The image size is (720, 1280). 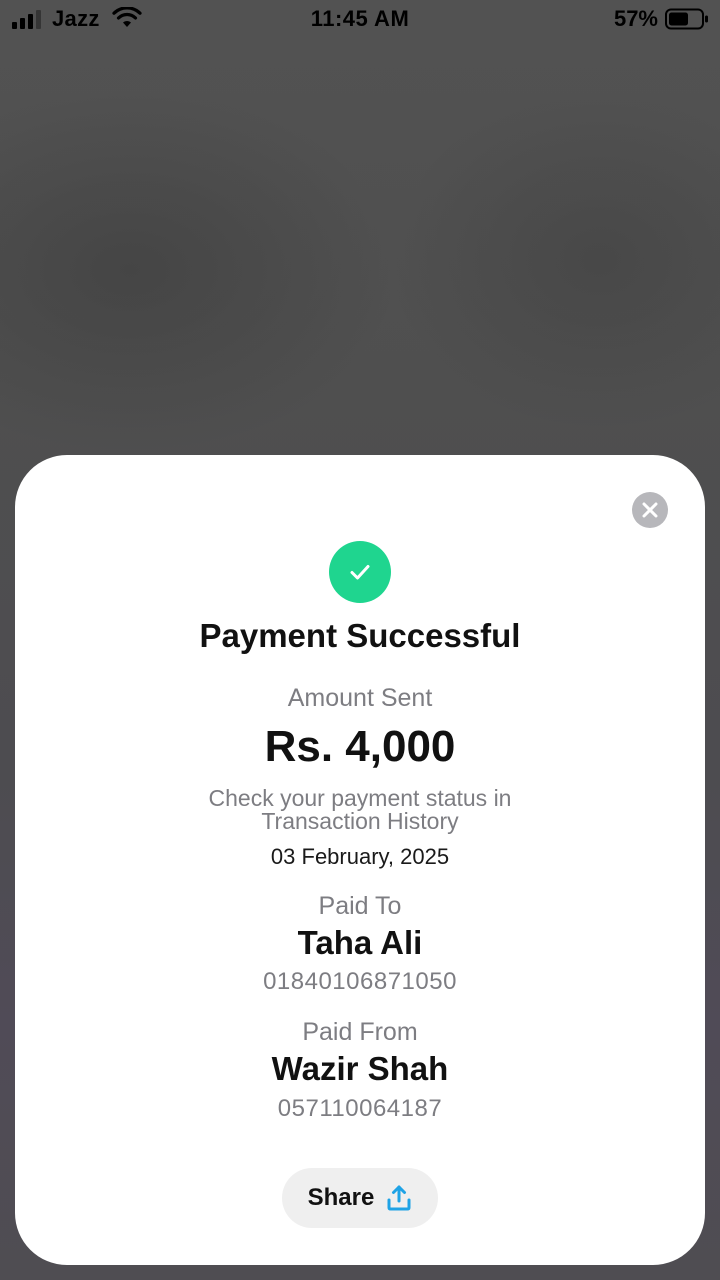 What do you see at coordinates (360, 698) in the screenshot?
I see `amount-label: Amount Sent` at bounding box center [360, 698].